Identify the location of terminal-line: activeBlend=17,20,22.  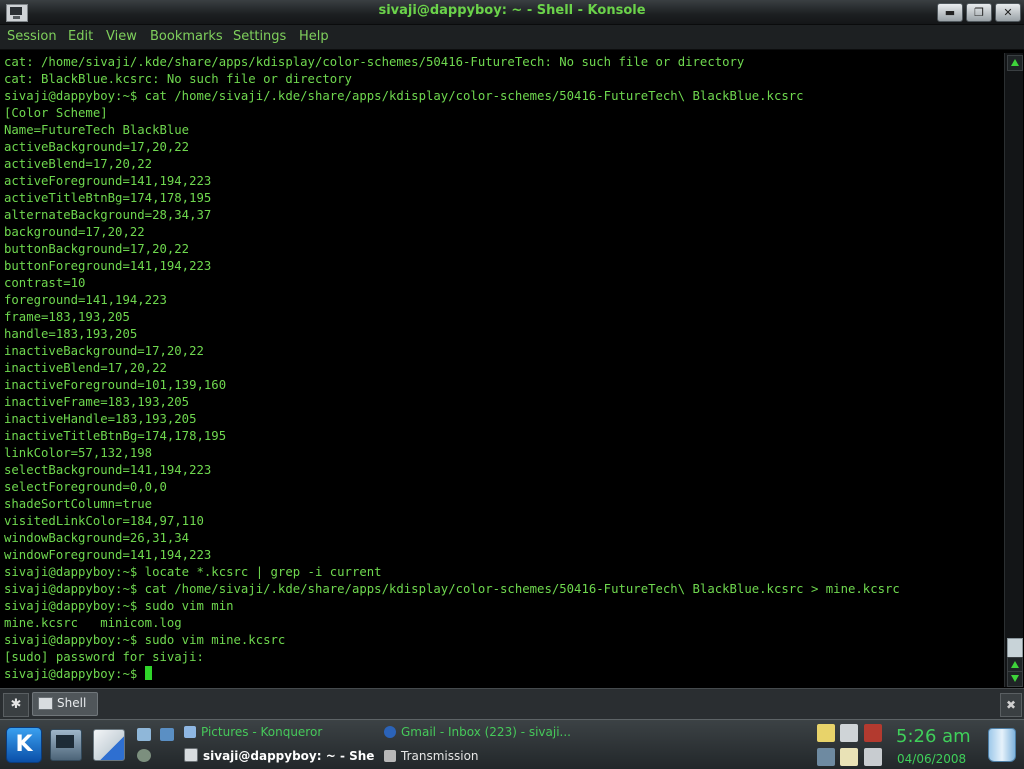
(78, 164).